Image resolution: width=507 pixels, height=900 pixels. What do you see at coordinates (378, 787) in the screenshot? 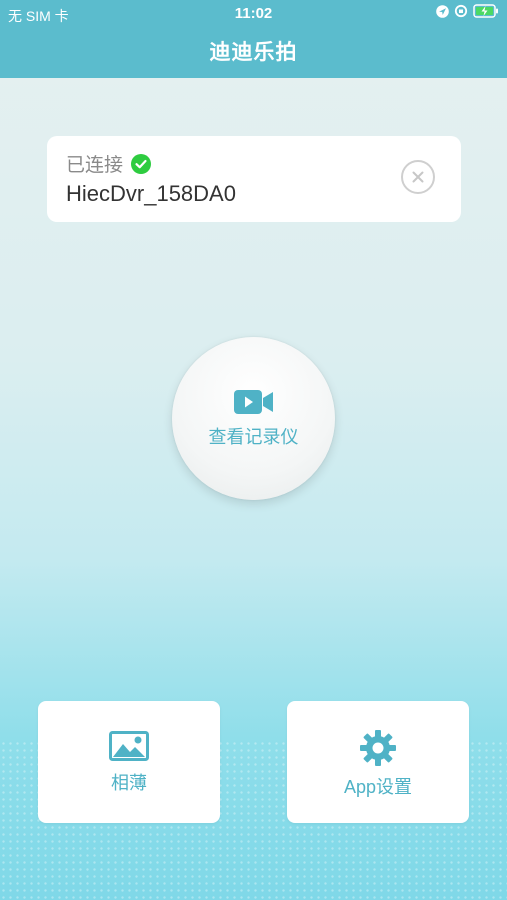
I see `app-settings-label: App设置` at bounding box center [378, 787].